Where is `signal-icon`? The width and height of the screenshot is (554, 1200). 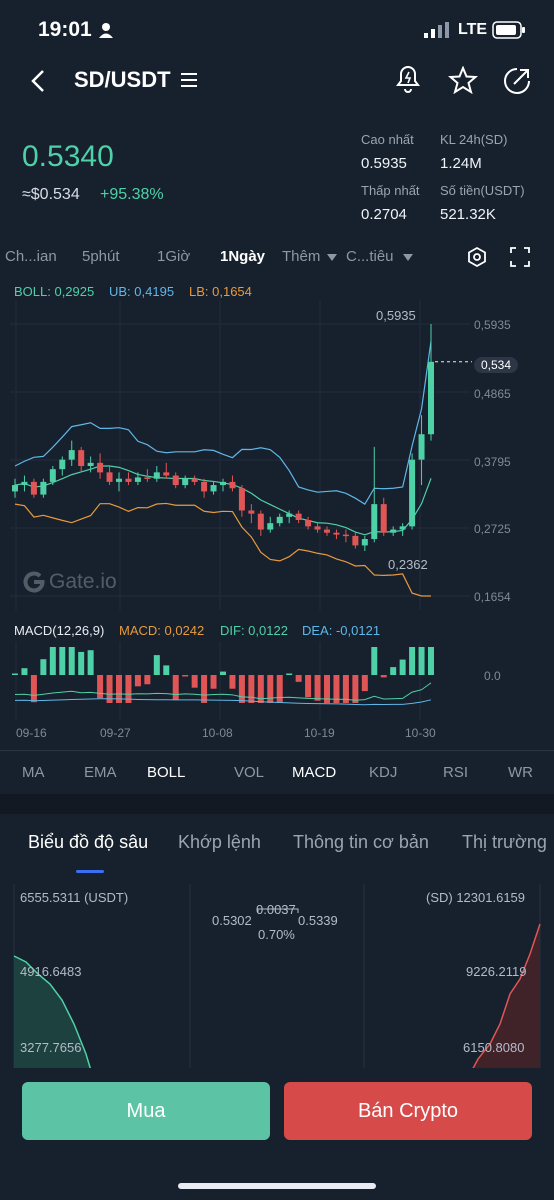
signal-icon is located at coordinates (436, 30).